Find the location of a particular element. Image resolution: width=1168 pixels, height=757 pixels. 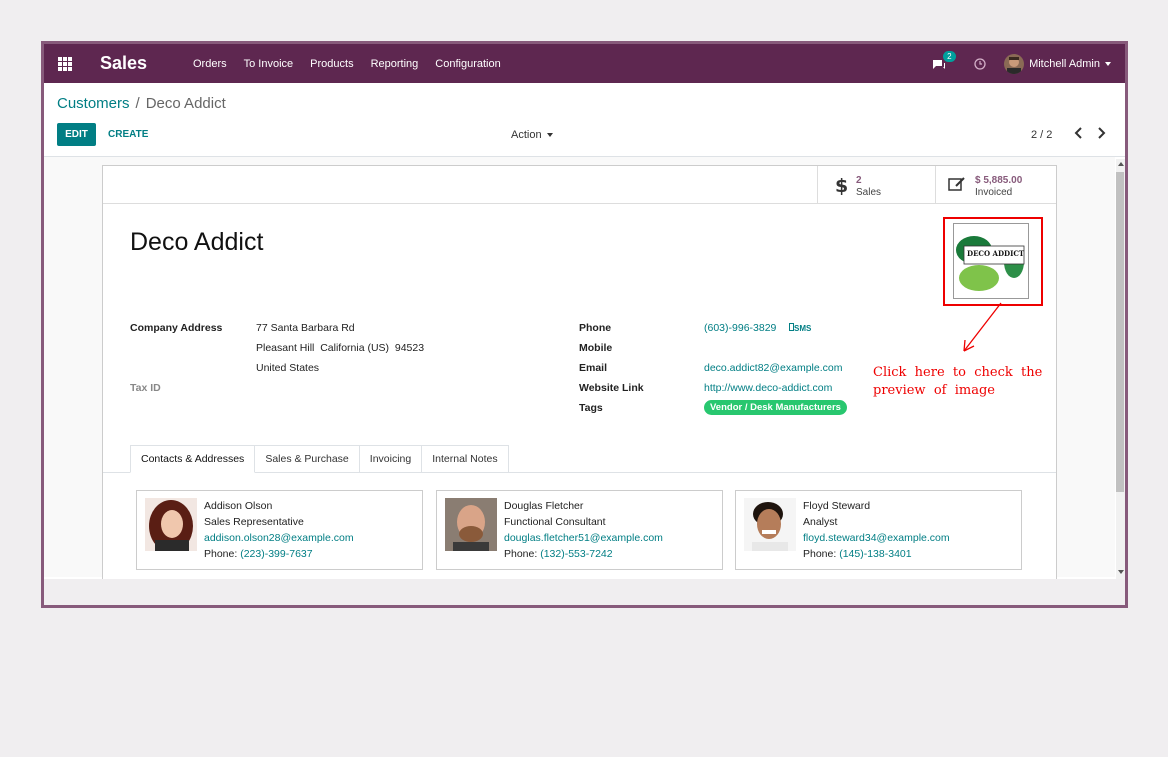

annotation-text: Click here to check the preview of image is located at coordinates (957, 382).